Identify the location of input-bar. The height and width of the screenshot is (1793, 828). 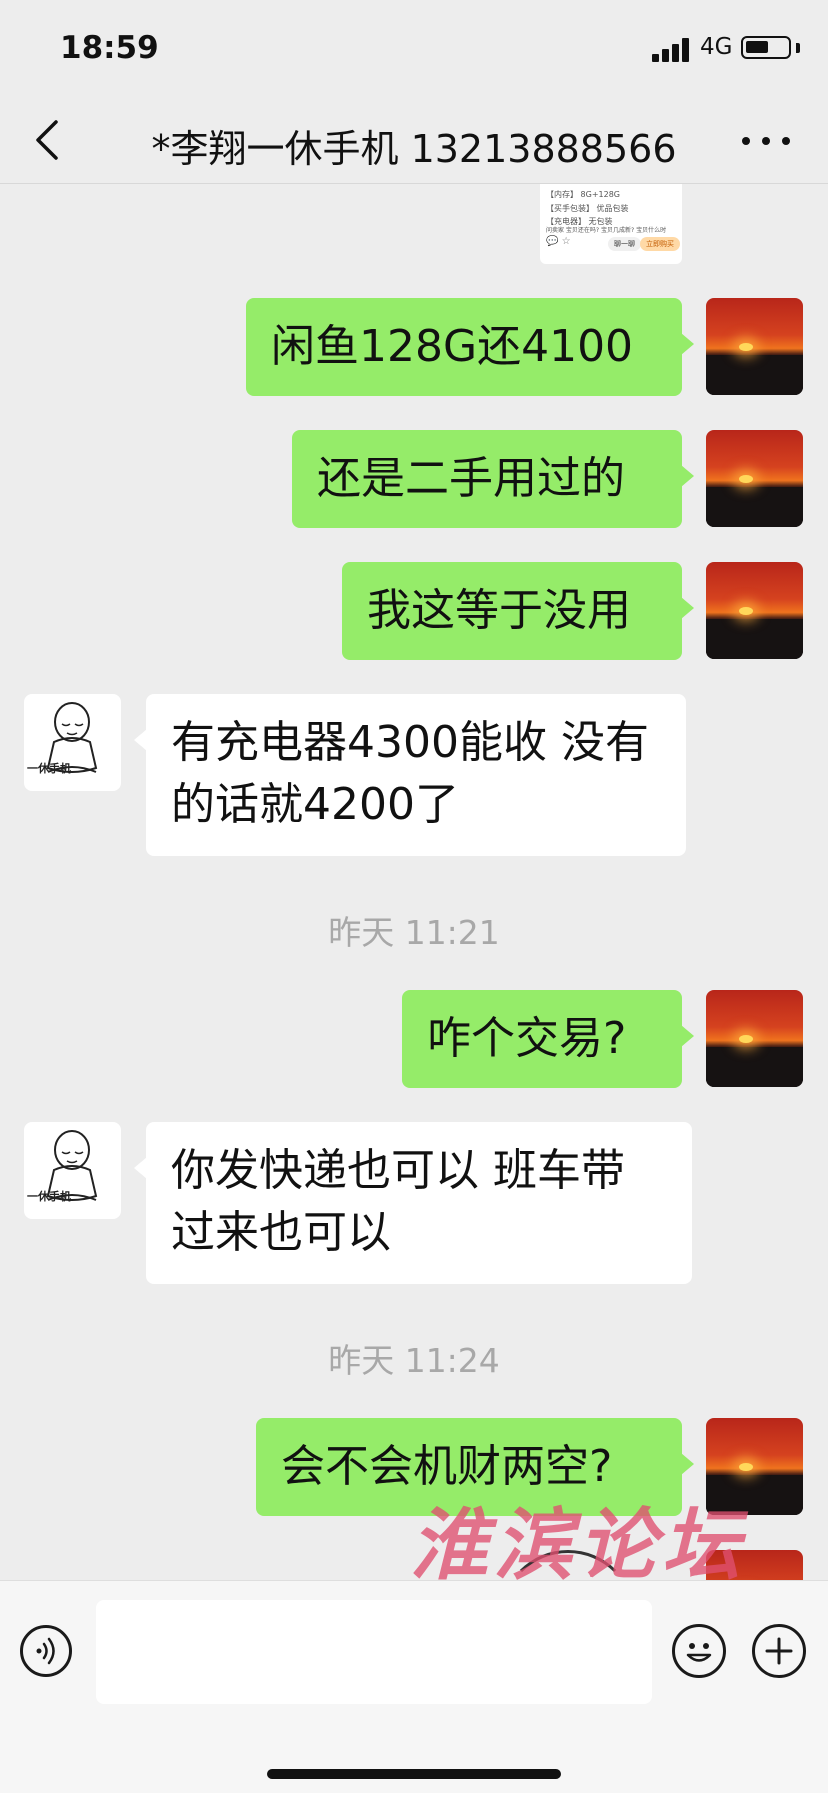
(414, 1686).